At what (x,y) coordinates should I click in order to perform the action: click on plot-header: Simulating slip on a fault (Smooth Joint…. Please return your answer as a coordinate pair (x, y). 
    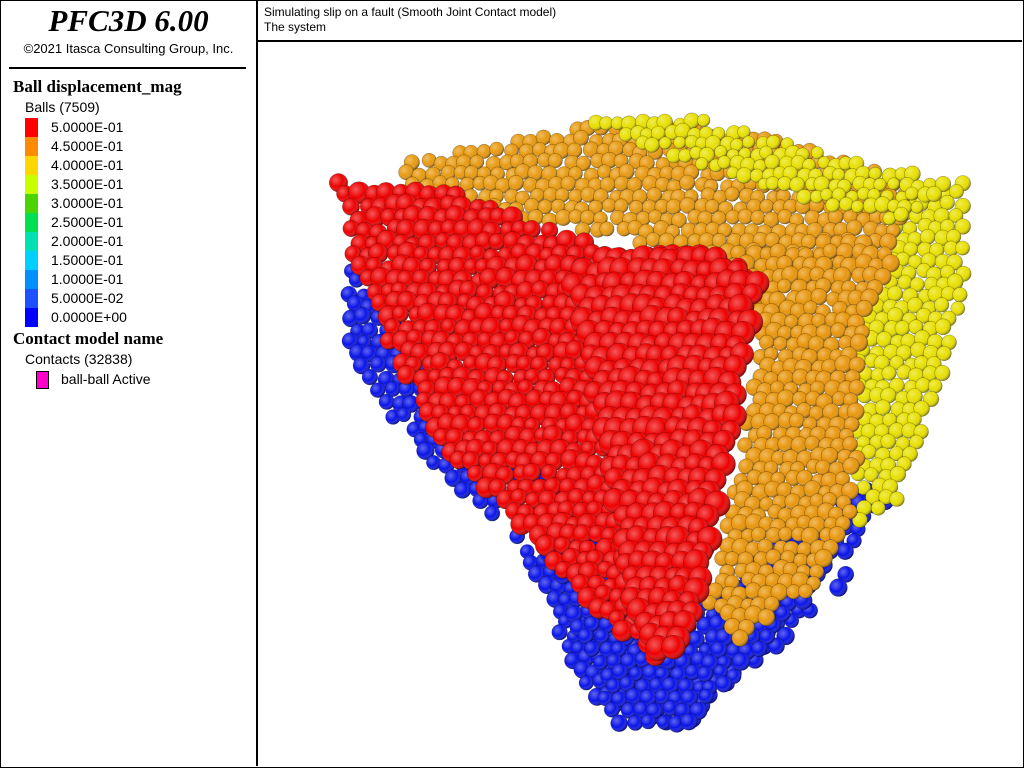
    Looking at the image, I should click on (640, 21).